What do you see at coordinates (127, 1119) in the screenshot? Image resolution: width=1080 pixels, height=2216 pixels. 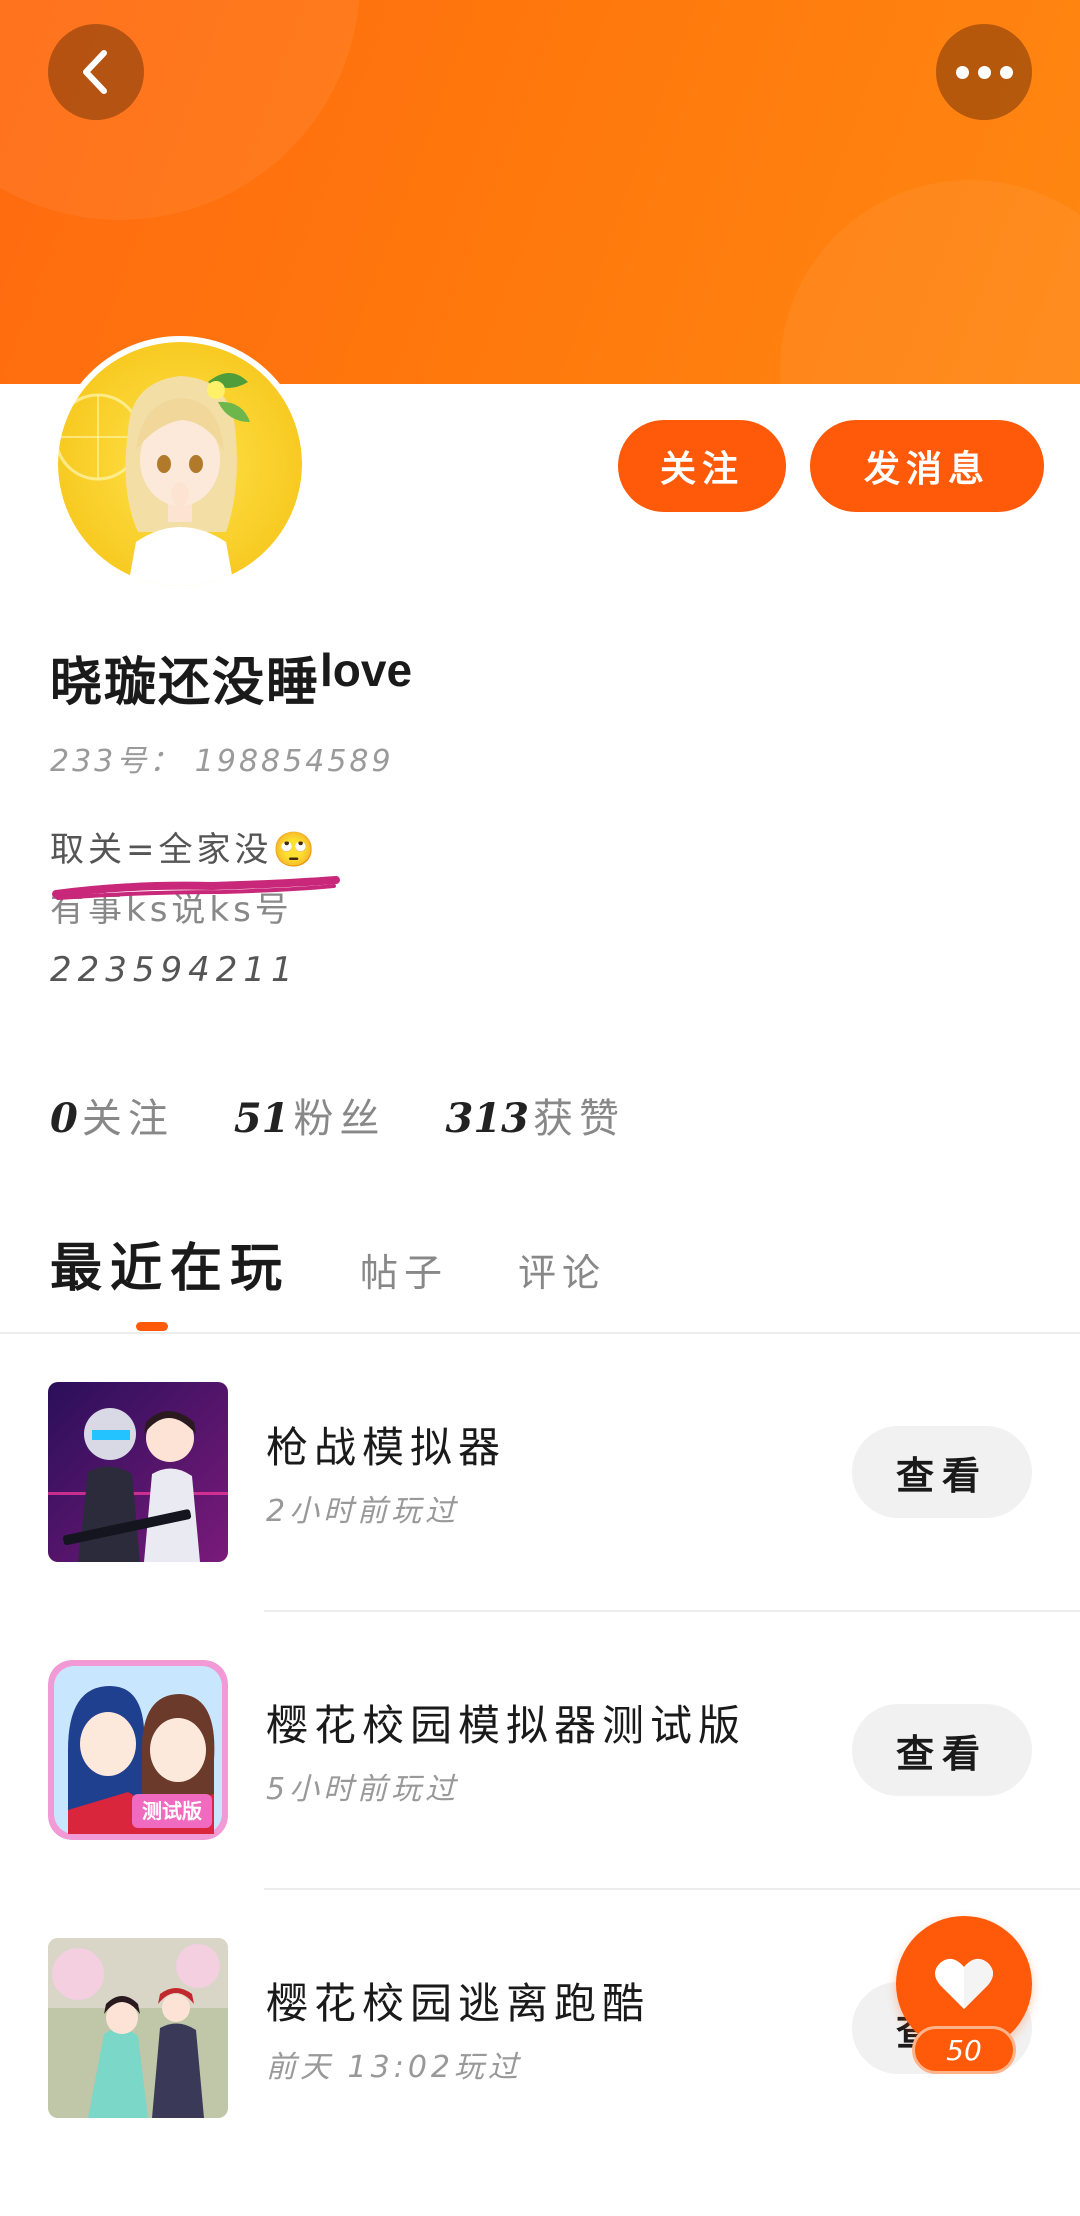 I see `stat-label: 关注` at bounding box center [127, 1119].